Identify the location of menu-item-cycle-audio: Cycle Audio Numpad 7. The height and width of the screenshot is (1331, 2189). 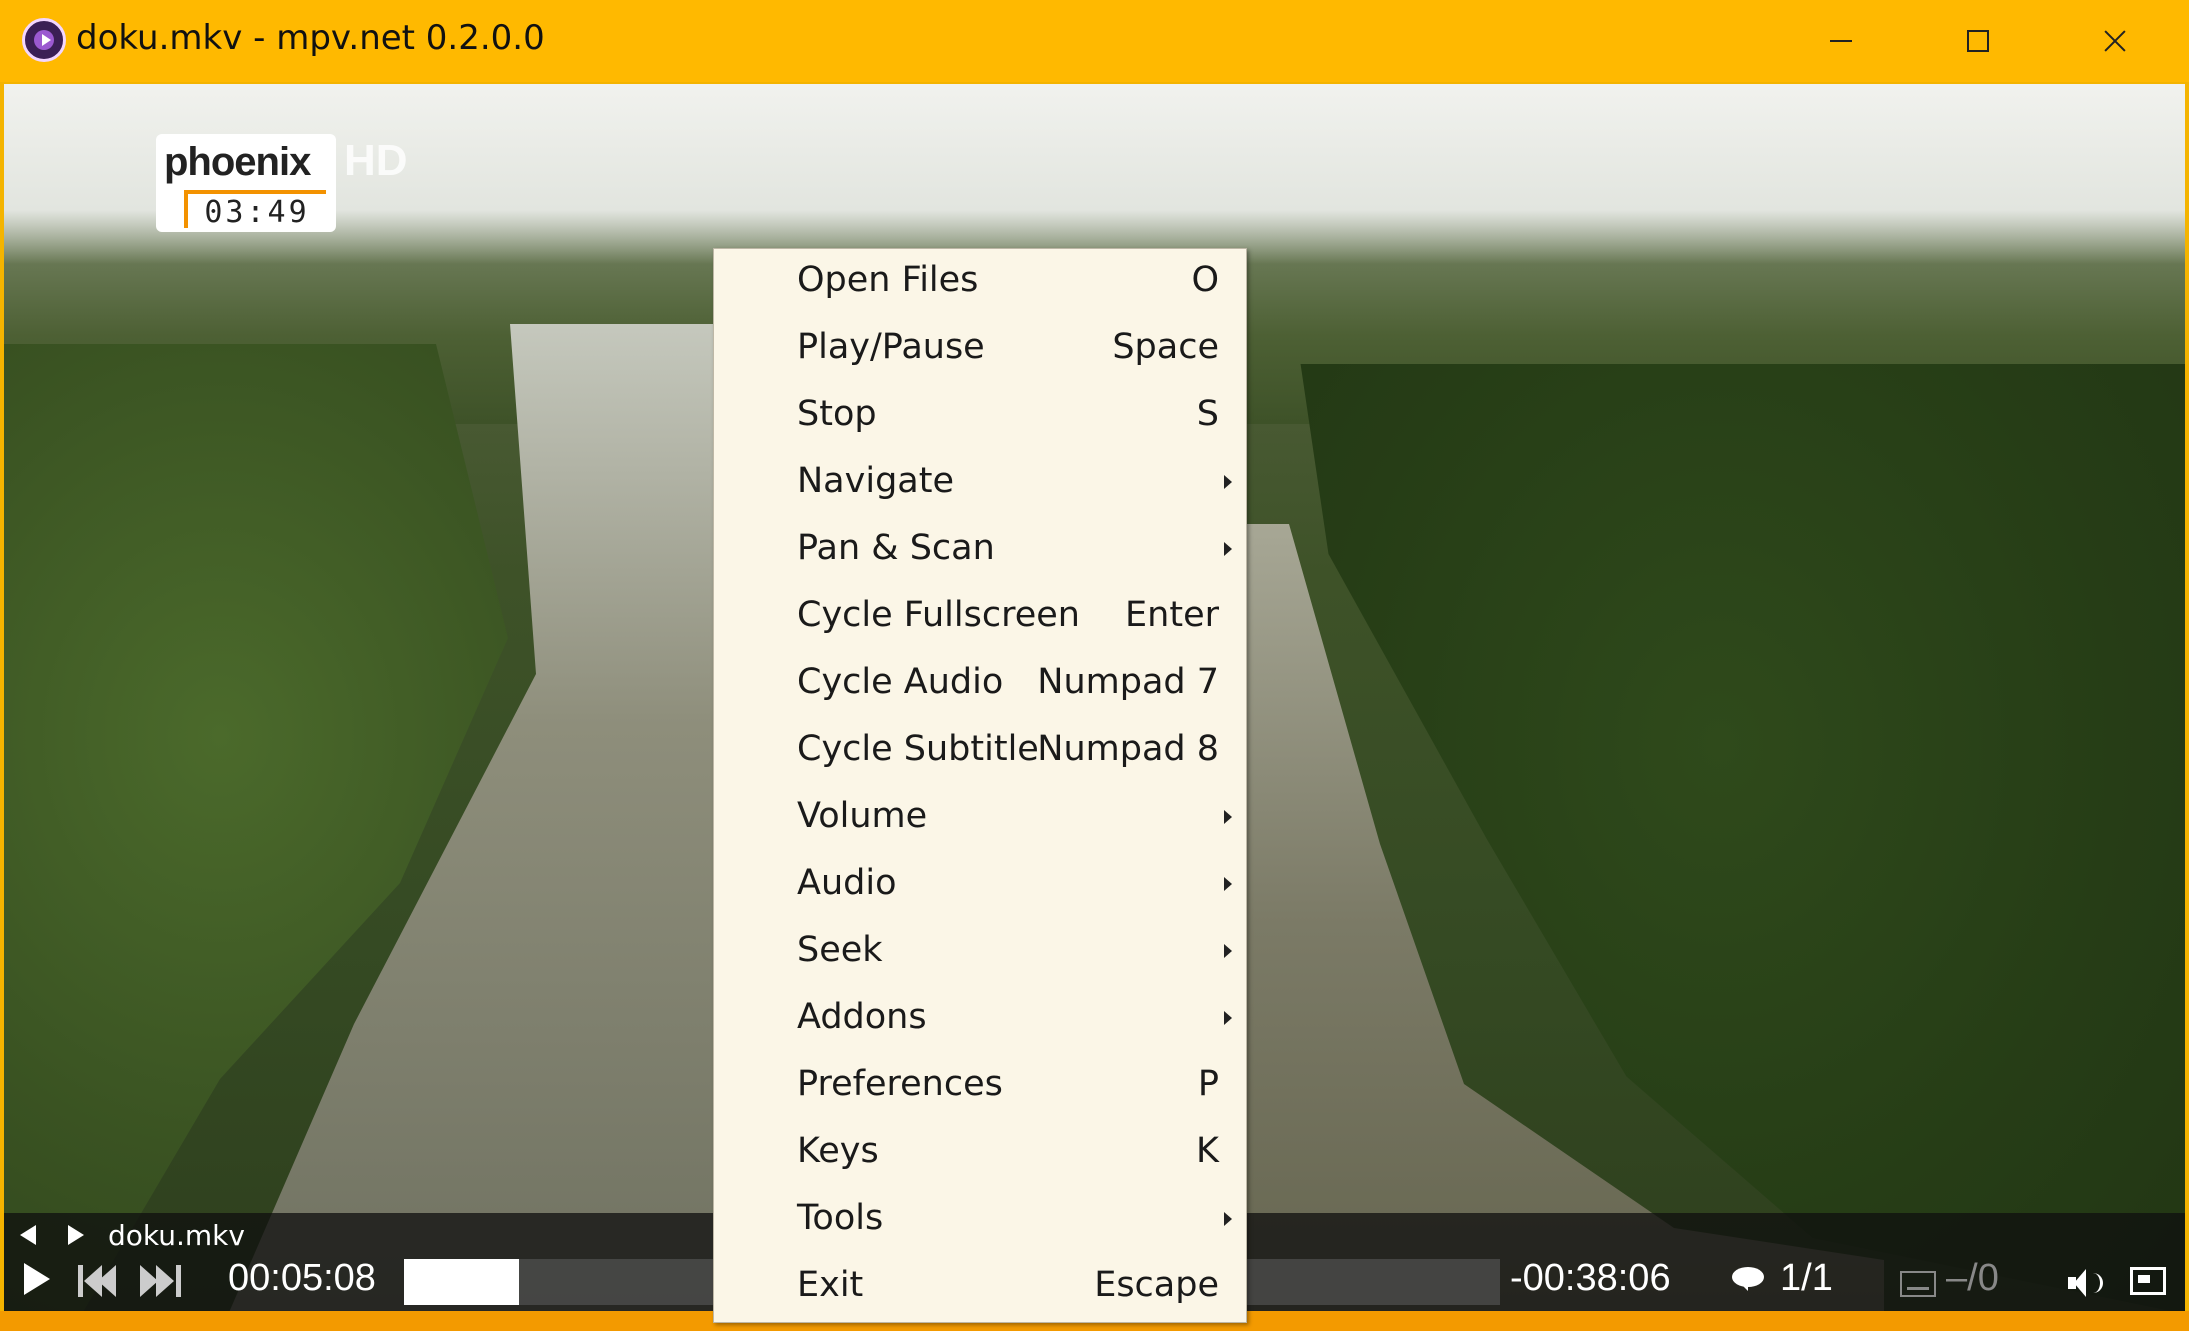
(981, 683).